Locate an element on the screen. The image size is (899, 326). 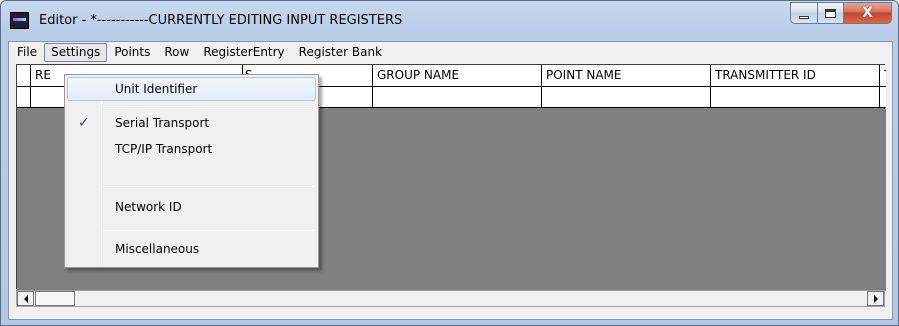
menu-item-label: Unit Identifier is located at coordinates (156, 89).